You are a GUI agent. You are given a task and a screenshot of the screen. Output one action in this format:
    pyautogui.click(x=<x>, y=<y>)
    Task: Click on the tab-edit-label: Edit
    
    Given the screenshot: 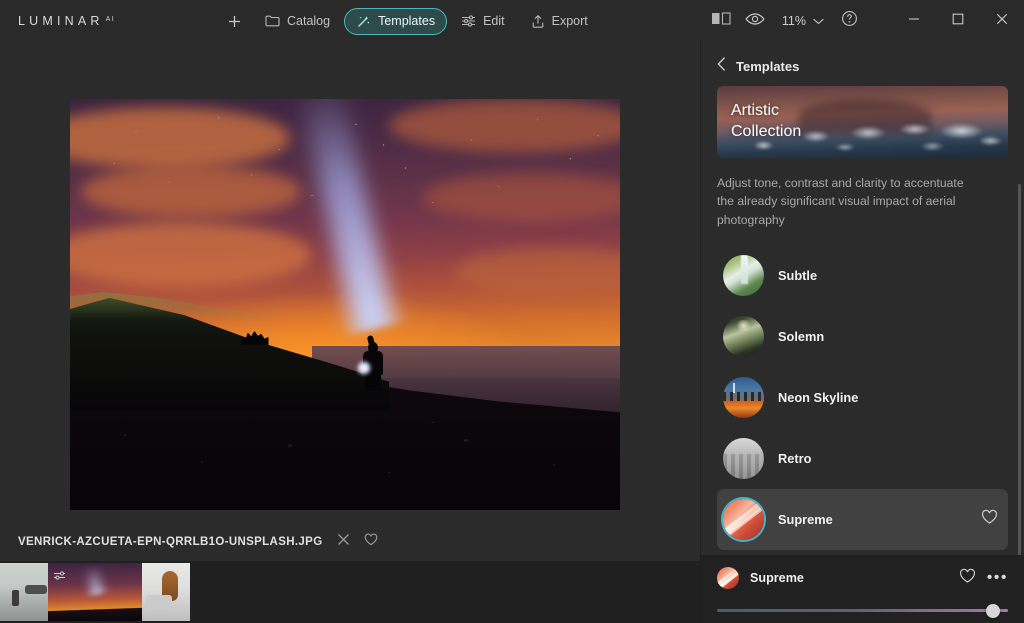 What is the action you would take?
    pyautogui.click(x=494, y=20)
    